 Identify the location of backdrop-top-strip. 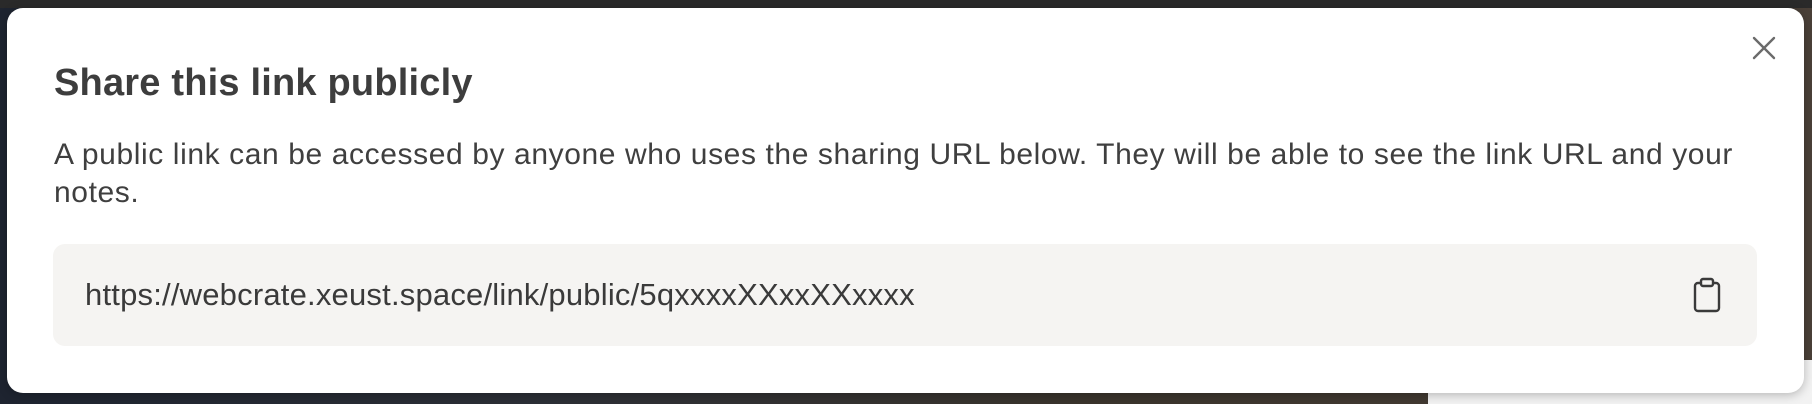
(906, 4).